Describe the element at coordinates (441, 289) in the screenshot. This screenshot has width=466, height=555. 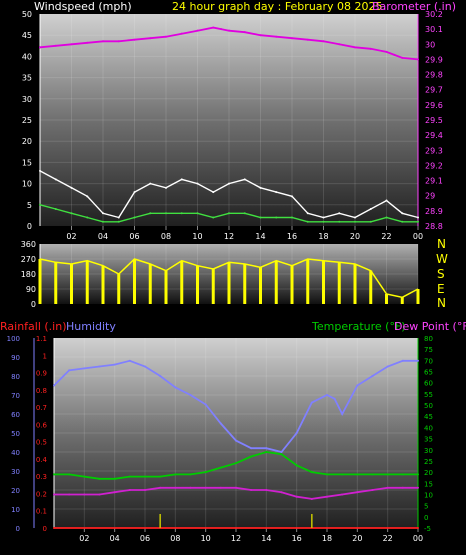
I see `compass-e: E` at that location.